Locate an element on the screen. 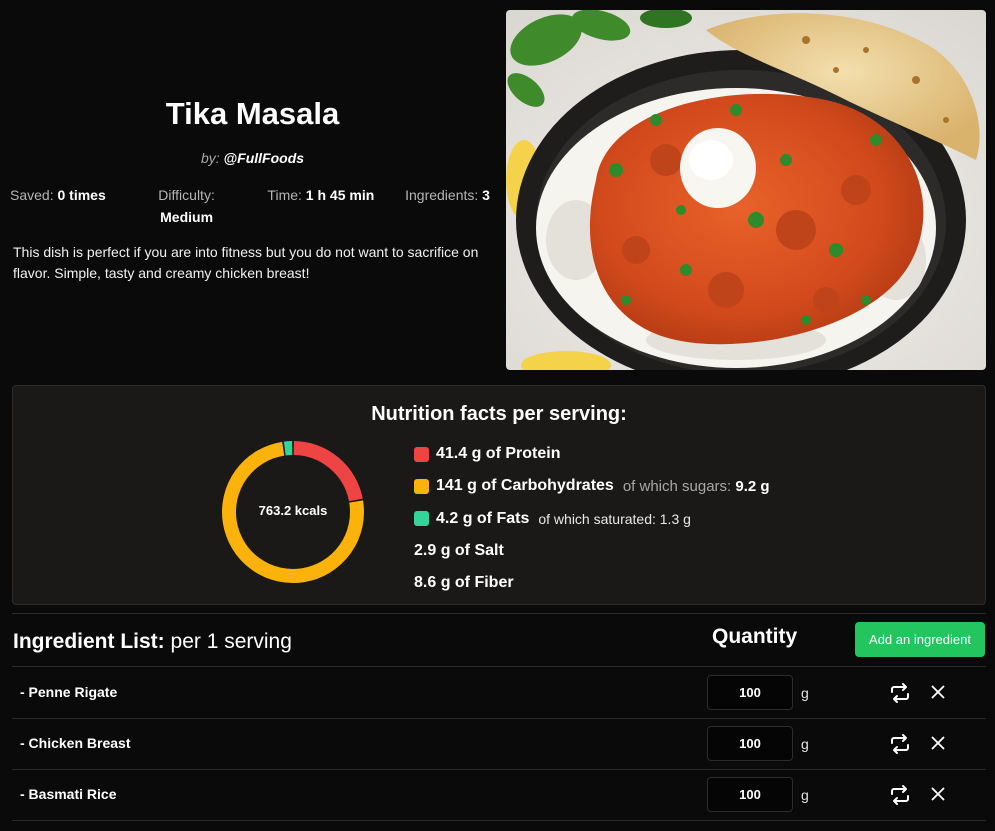 The width and height of the screenshot is (995, 831). donut-slice-protein is located at coordinates (328, 471).